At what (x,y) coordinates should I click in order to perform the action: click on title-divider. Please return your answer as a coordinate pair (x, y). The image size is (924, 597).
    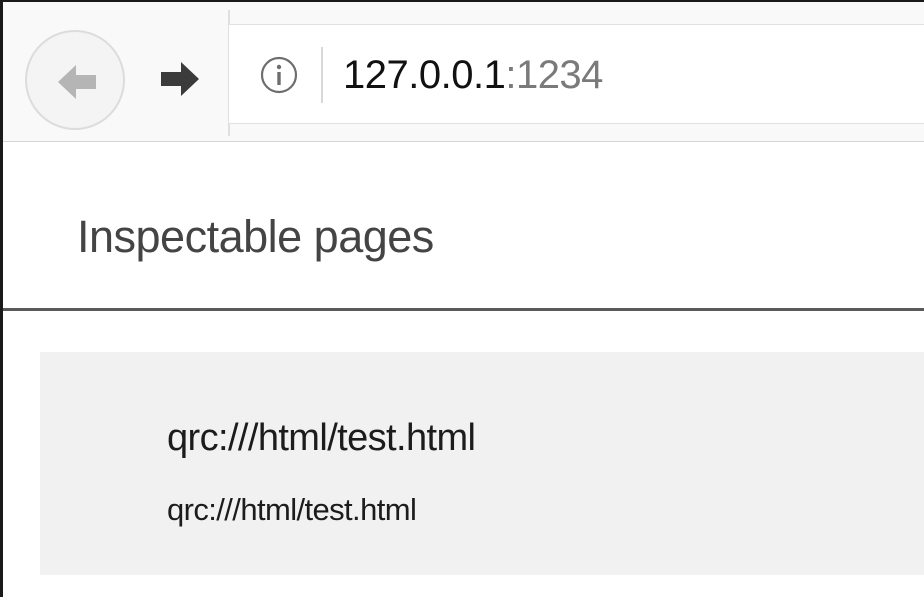
    Looking at the image, I should click on (463, 309).